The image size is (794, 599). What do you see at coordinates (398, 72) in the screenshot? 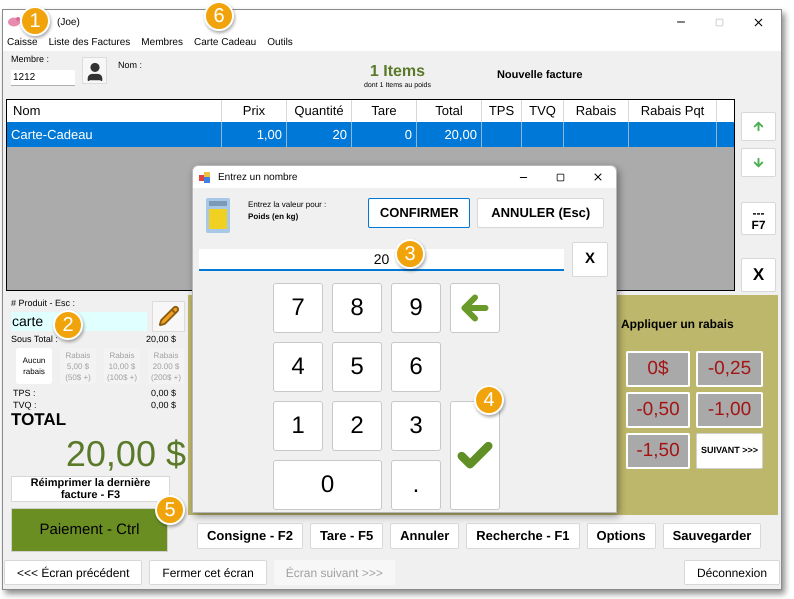
I see `item-count: 1 Items` at bounding box center [398, 72].